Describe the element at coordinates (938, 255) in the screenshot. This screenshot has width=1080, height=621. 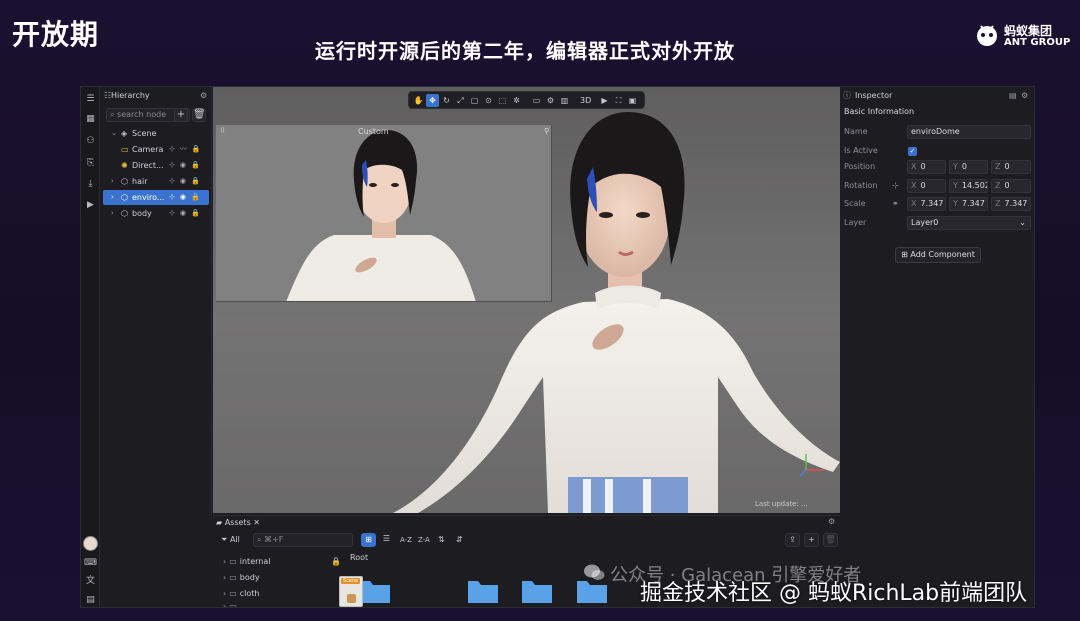
I see `add-component-button: ⊞ Add Component` at that location.